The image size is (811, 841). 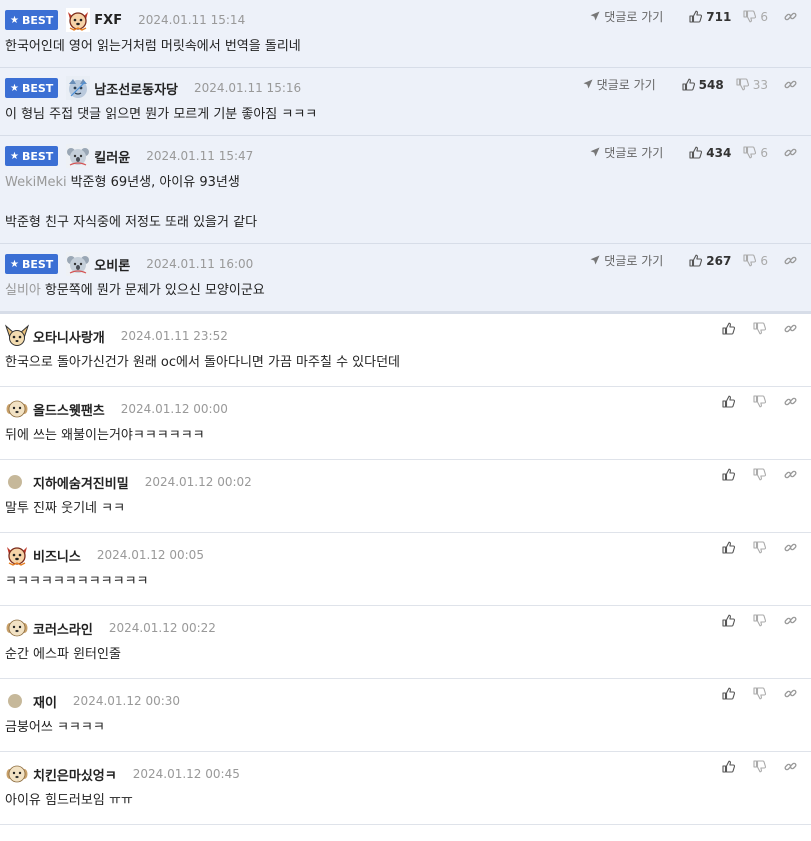 I want to click on downvote-count: 6, so click(x=764, y=16).